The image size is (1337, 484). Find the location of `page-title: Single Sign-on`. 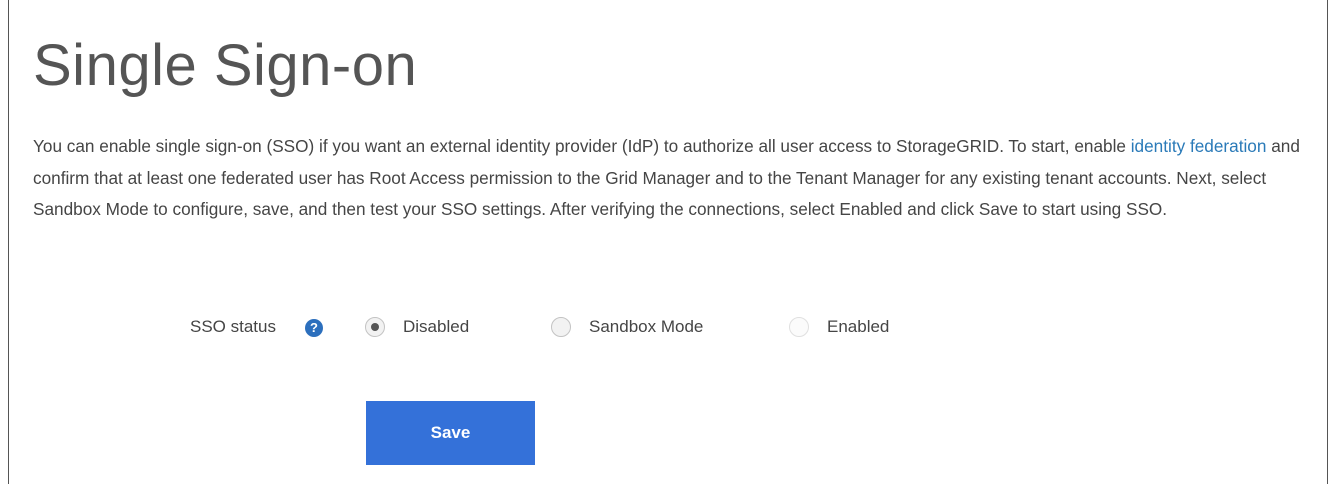

page-title: Single Sign-on is located at coordinates (225, 65).